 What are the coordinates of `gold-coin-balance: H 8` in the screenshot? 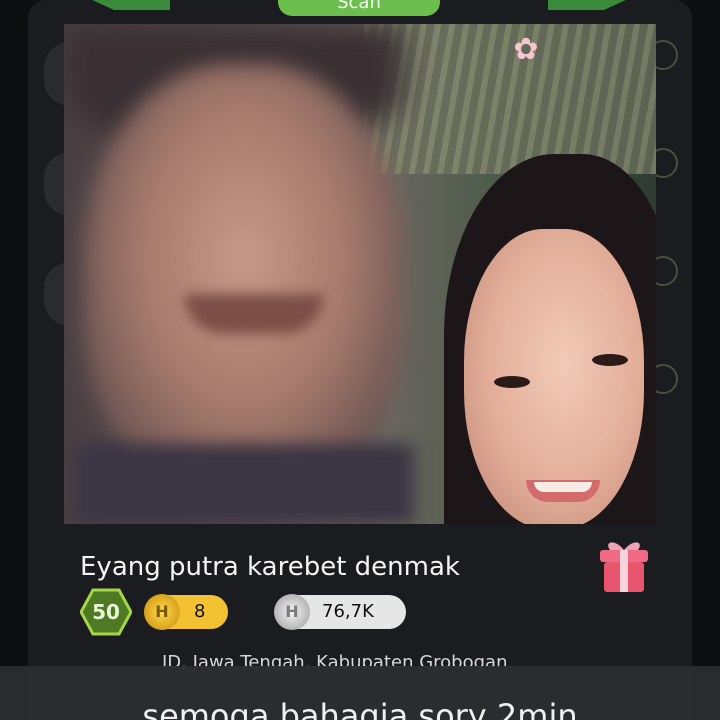 It's located at (186, 612).